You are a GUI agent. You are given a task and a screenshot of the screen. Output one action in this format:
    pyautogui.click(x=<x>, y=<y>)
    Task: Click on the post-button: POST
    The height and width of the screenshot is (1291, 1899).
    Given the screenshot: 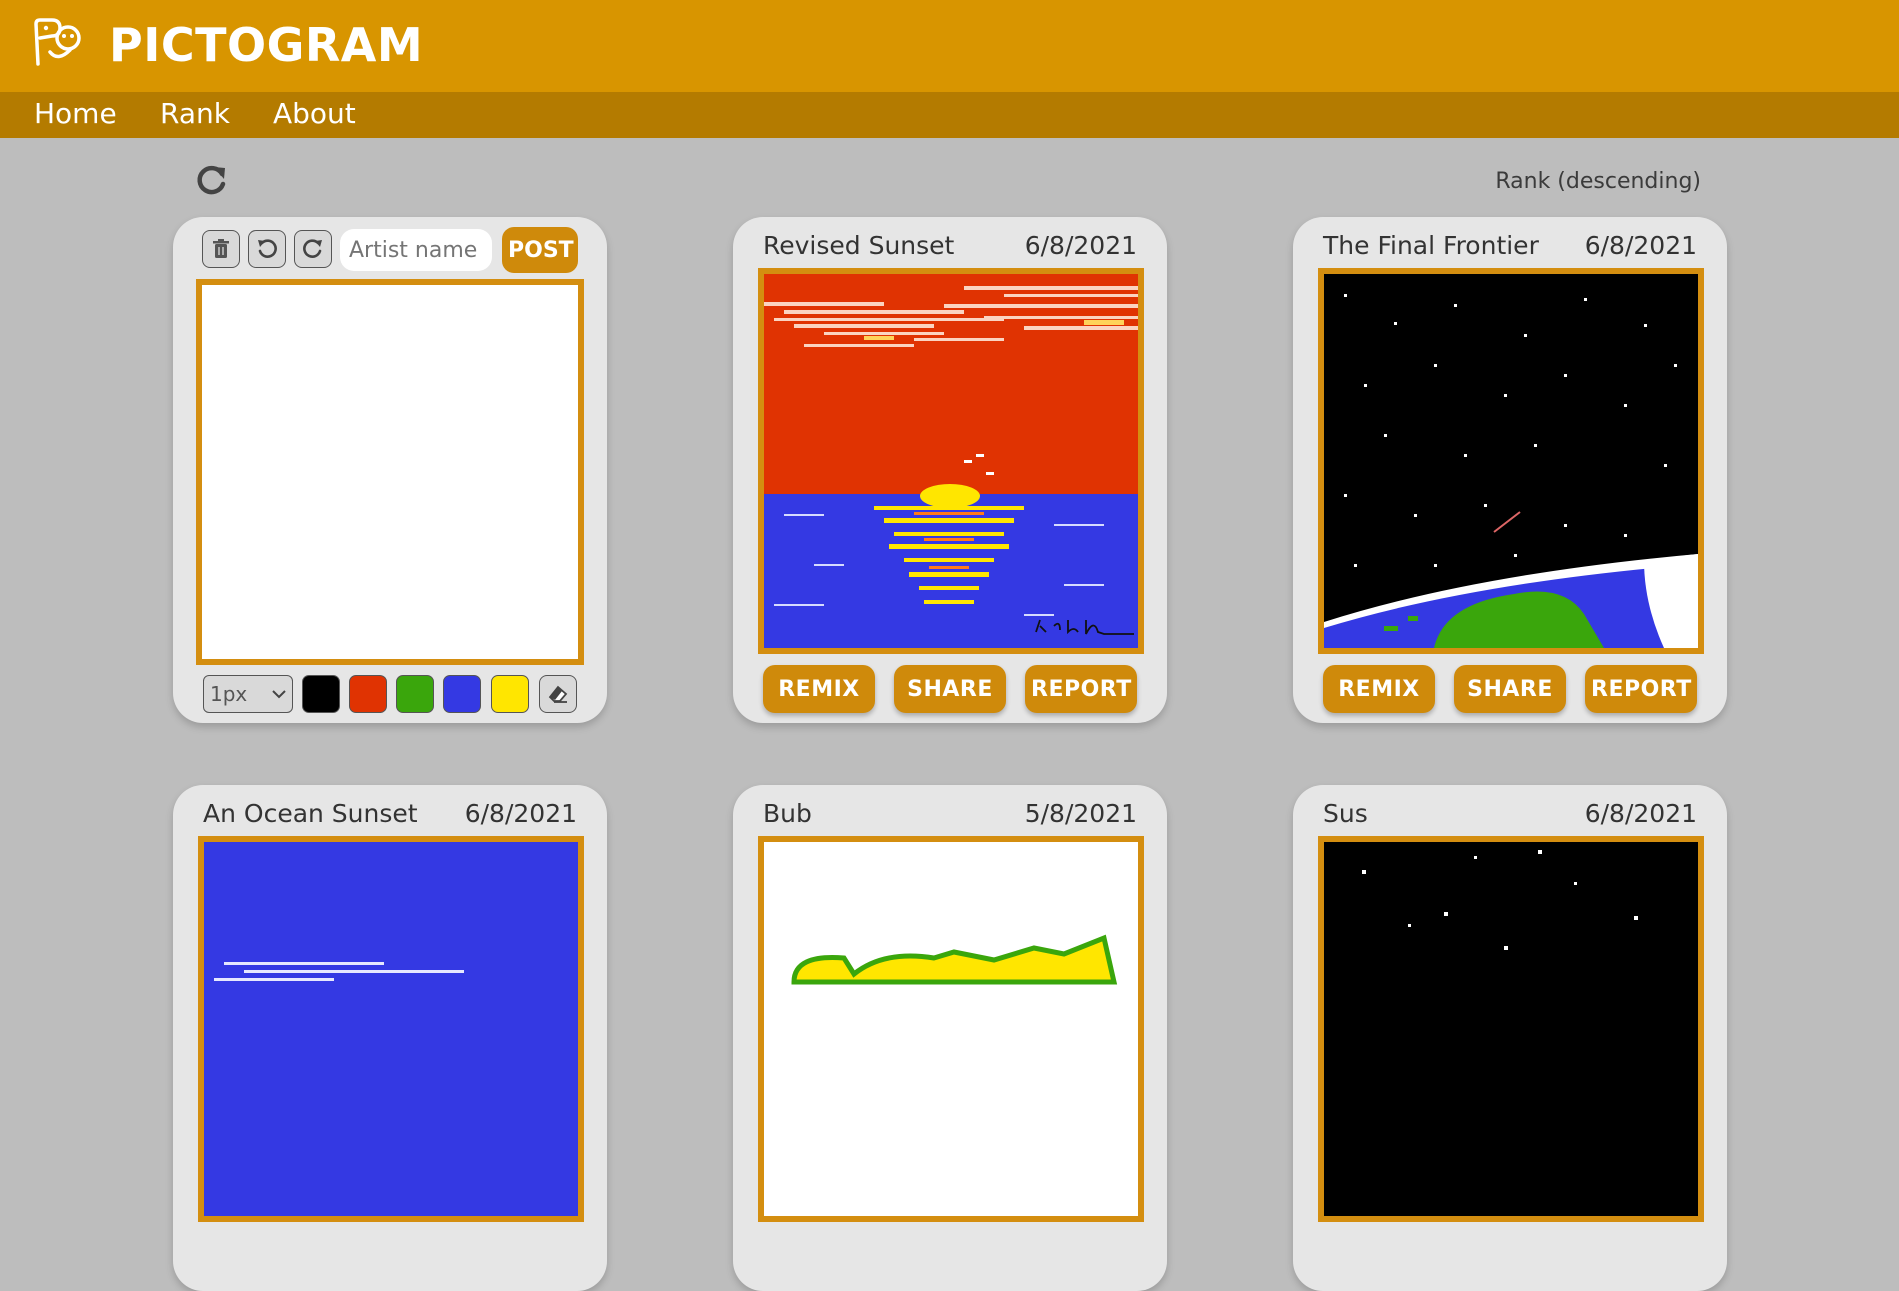 What is the action you would take?
    pyautogui.click(x=540, y=250)
    